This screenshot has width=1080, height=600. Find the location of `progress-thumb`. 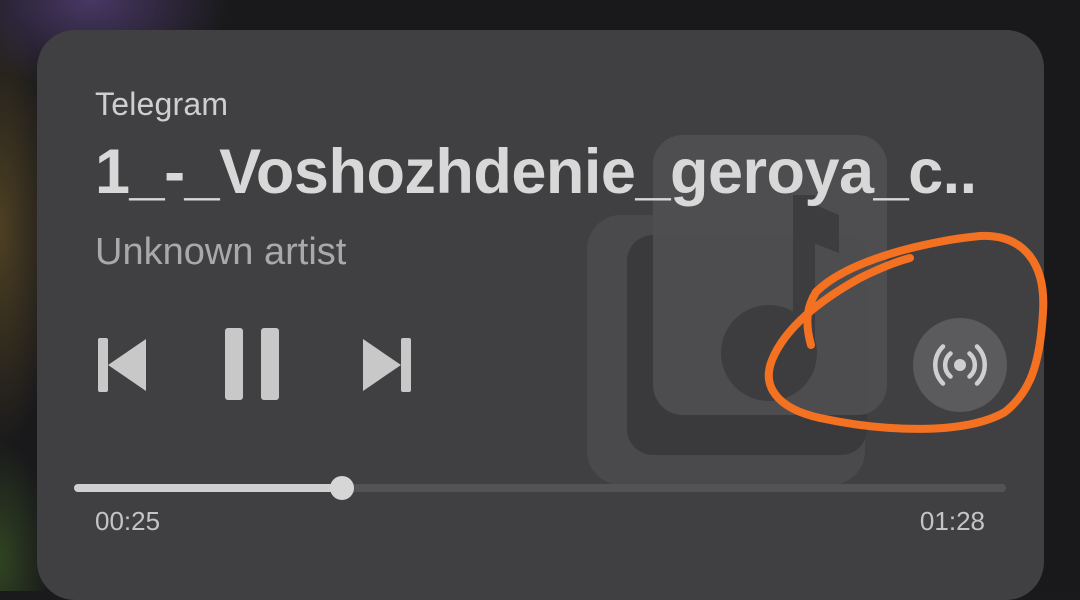

progress-thumb is located at coordinates (342, 488).